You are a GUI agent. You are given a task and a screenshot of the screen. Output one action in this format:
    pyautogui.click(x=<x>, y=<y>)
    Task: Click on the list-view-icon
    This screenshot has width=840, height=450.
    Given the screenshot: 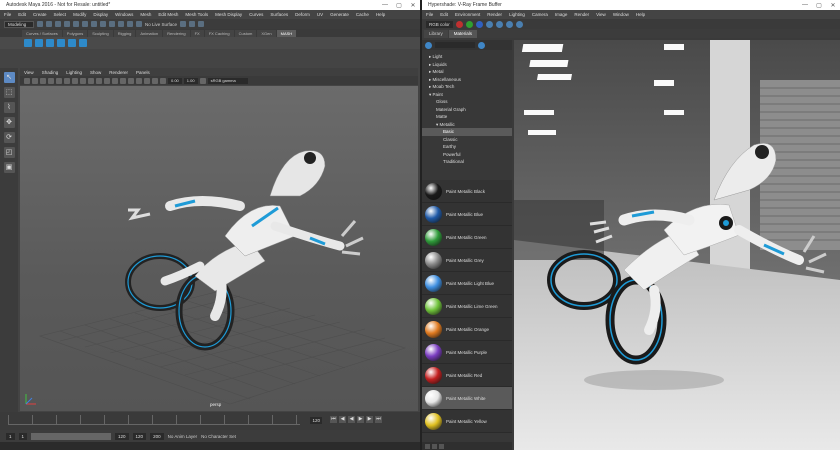 What is the action you would take?
    pyautogui.click(x=427, y=446)
    